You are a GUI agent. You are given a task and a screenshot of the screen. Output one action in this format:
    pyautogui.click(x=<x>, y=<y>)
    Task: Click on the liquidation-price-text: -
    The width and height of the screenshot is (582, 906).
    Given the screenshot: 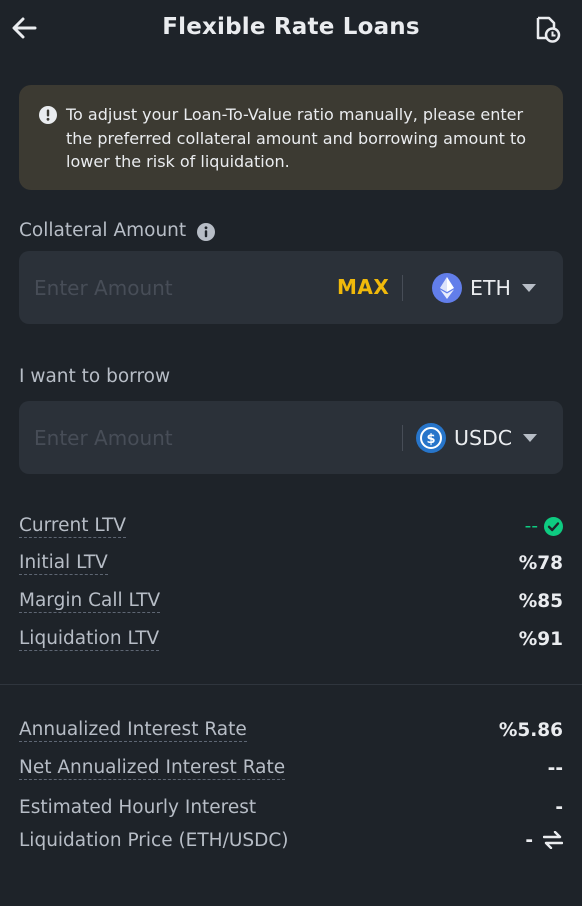 What is the action you would take?
    pyautogui.click(x=529, y=840)
    